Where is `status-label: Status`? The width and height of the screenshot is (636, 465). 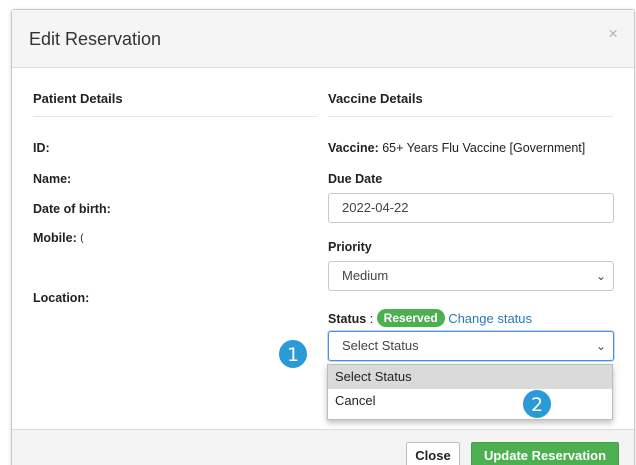 status-label: Status is located at coordinates (347, 319).